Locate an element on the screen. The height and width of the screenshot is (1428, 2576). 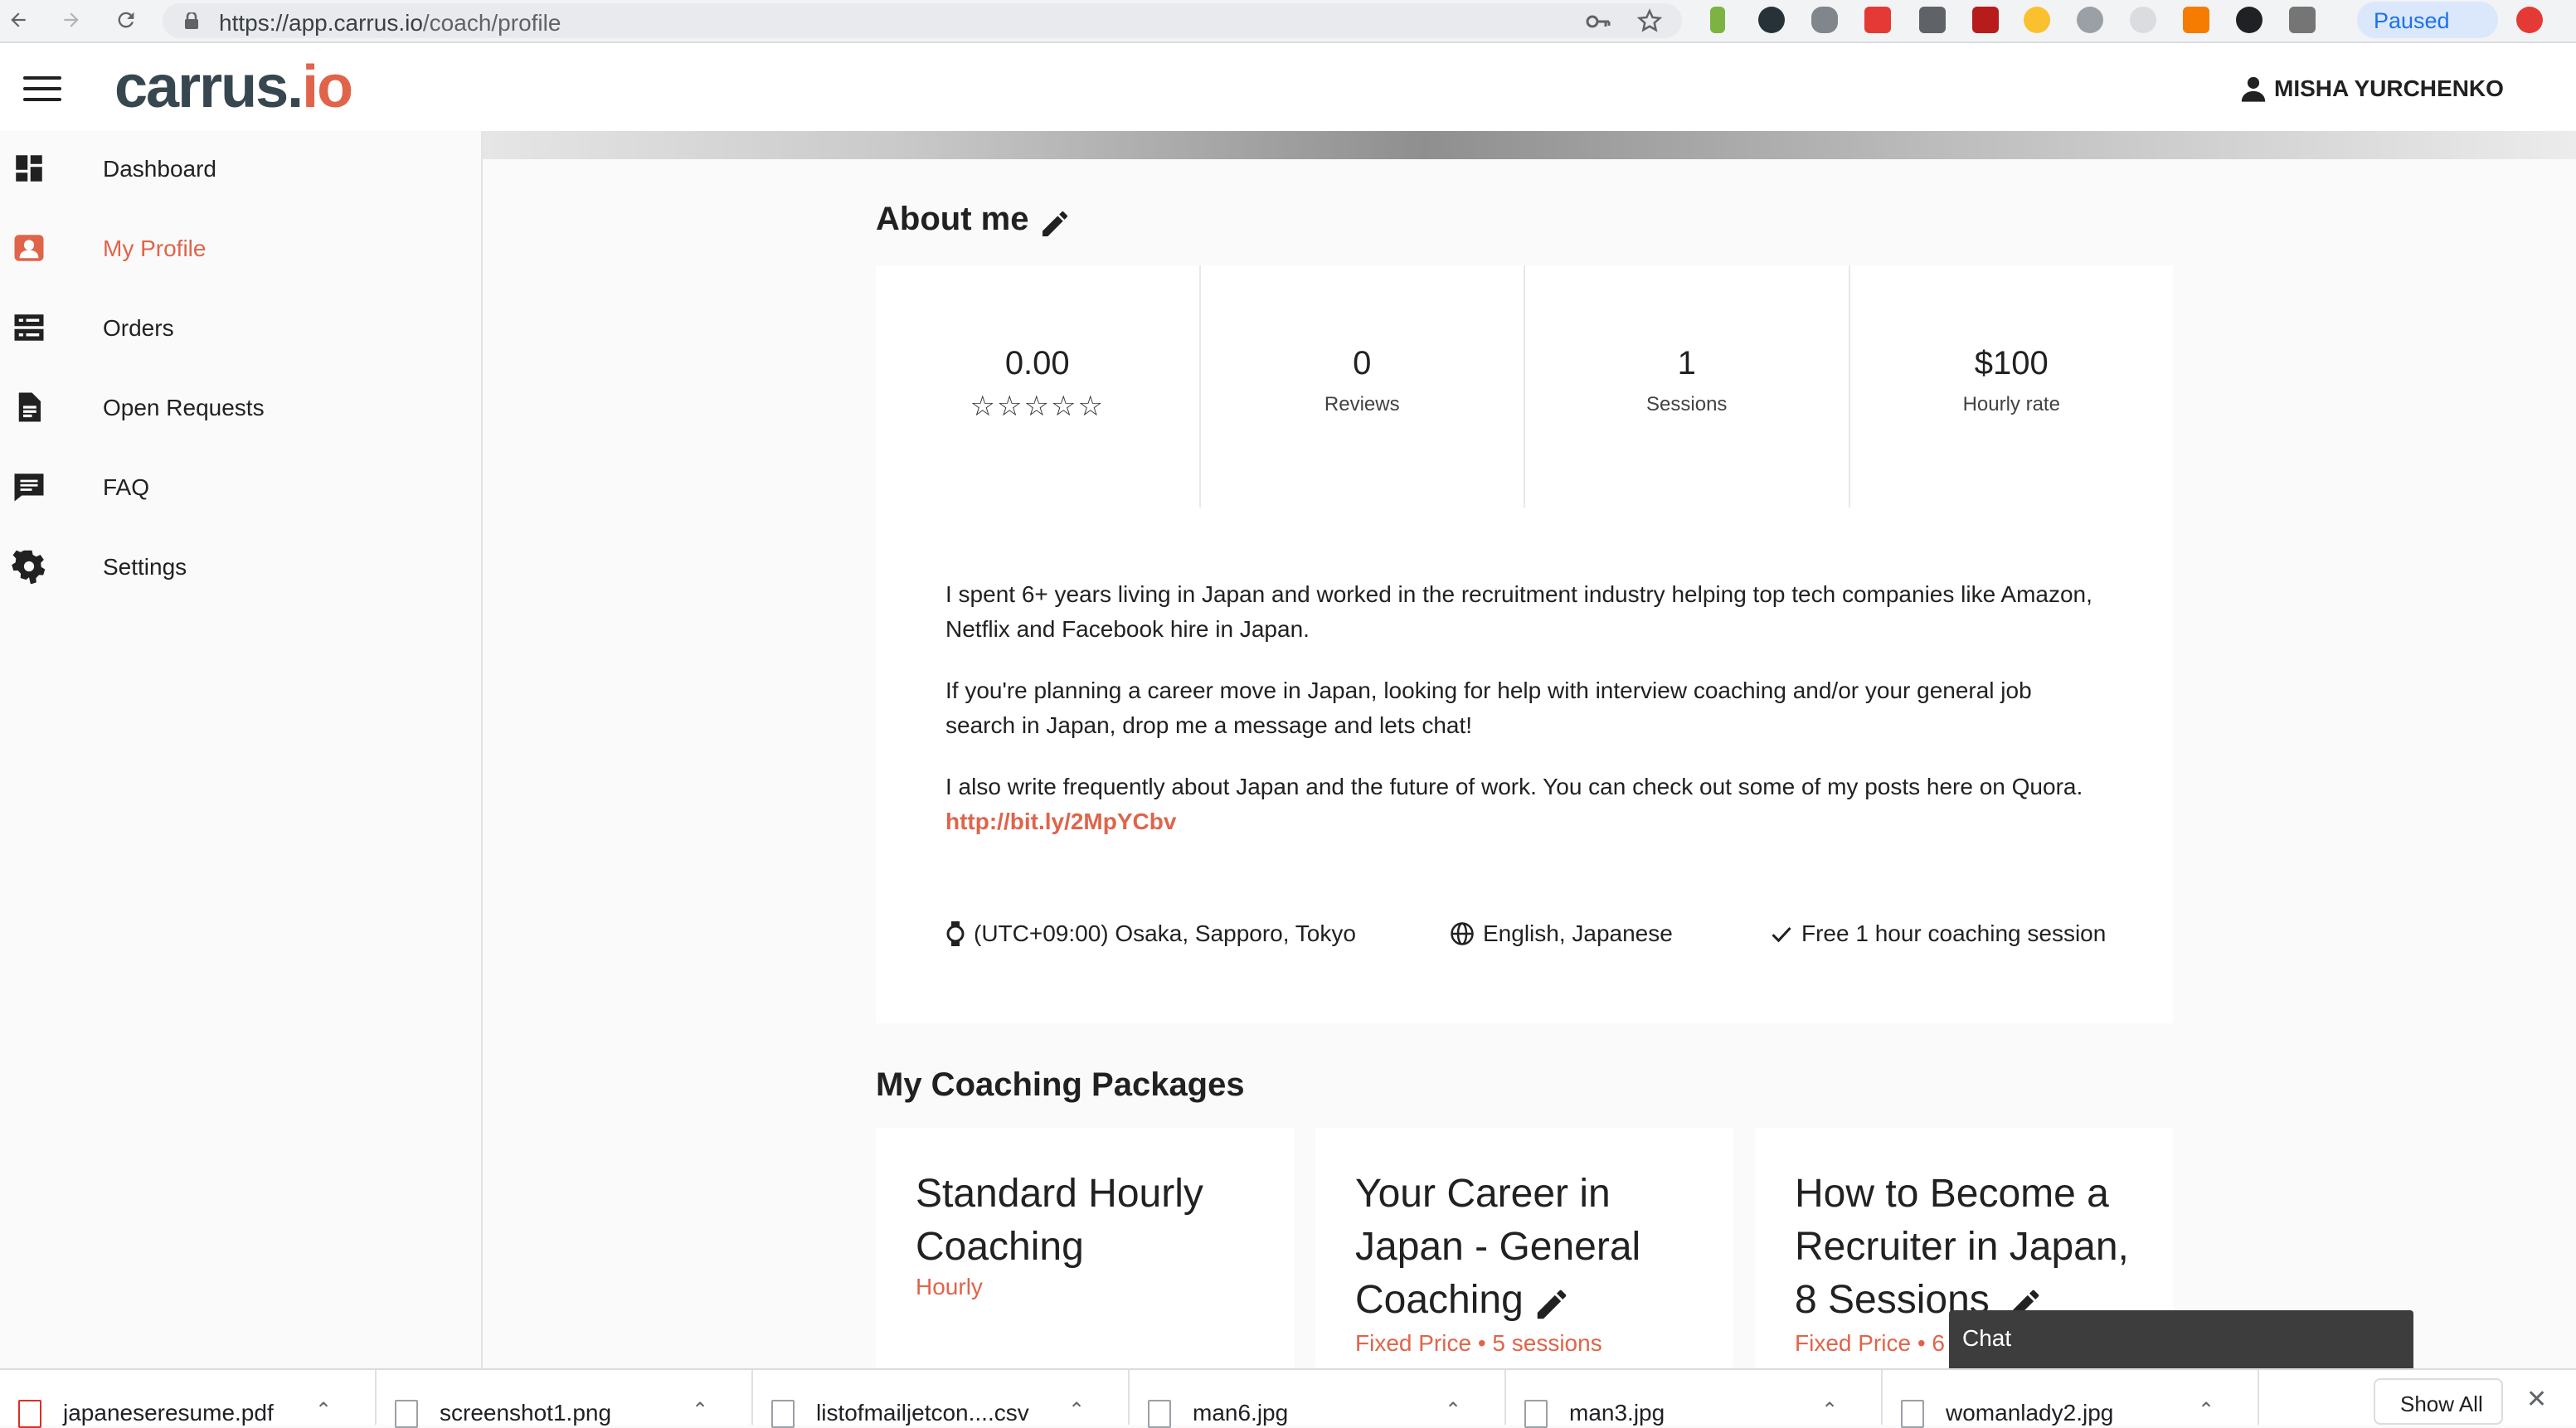
show-all-downloads-button: Show All is located at coordinates (2438, 1401).